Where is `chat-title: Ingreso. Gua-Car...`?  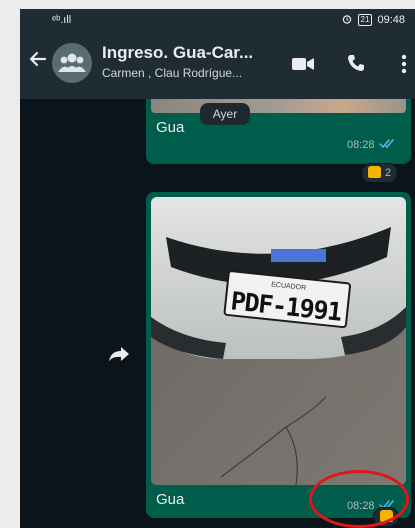 chat-title: Ingreso. Gua-Car... is located at coordinates (177, 53).